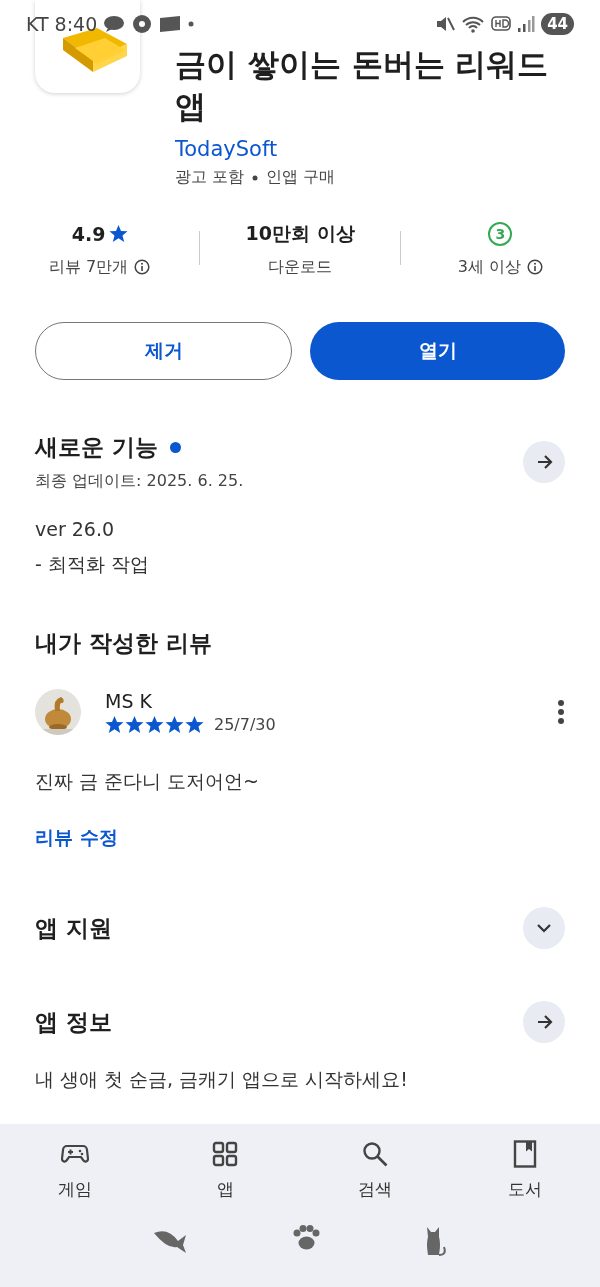 The image size is (600, 1287). I want to click on release-note: - 최적화 작업, so click(92, 564).